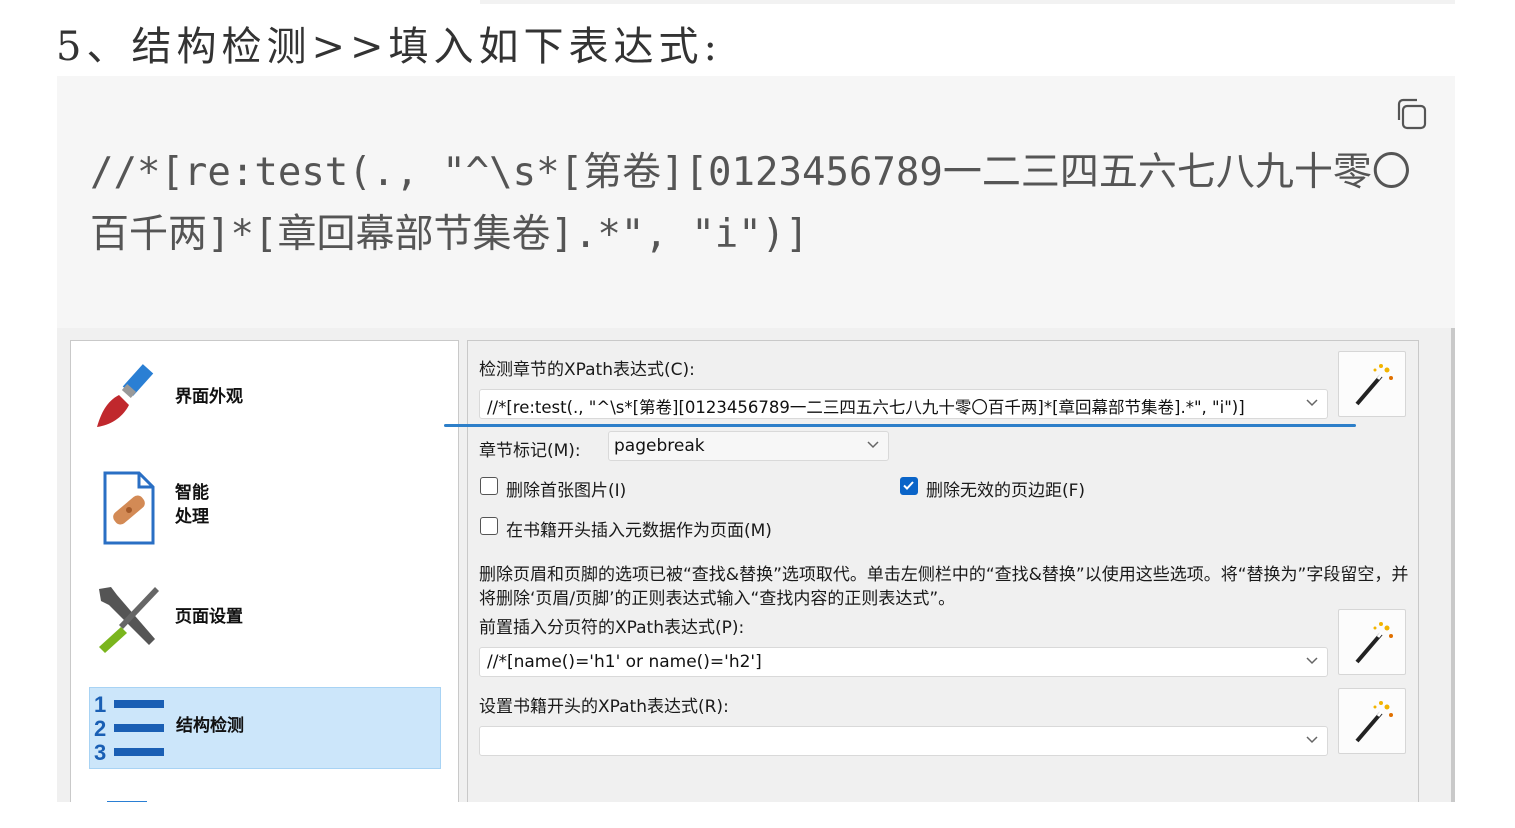 The image size is (1515, 828). What do you see at coordinates (100, 728) in the screenshot?
I see `svg-text: 2` at bounding box center [100, 728].